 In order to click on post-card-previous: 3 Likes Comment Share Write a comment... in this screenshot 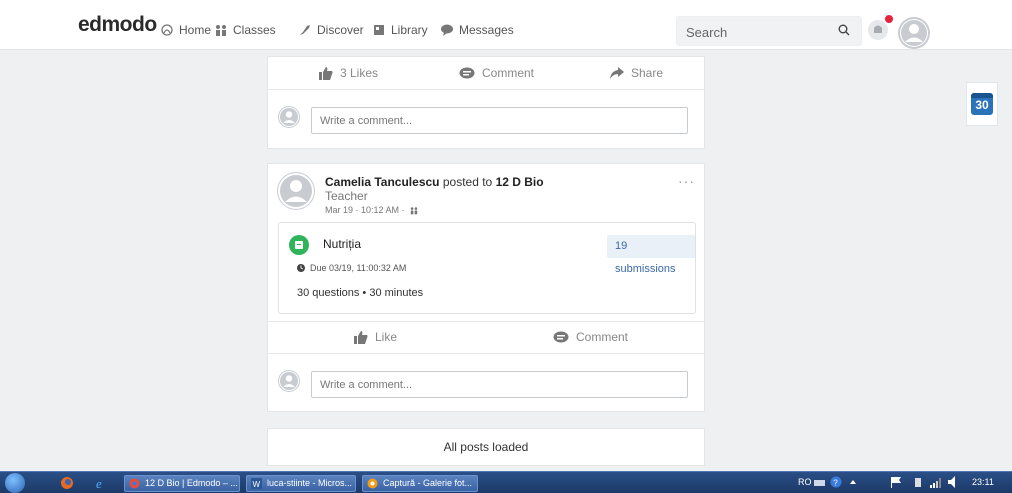, I will do `click(486, 102)`.